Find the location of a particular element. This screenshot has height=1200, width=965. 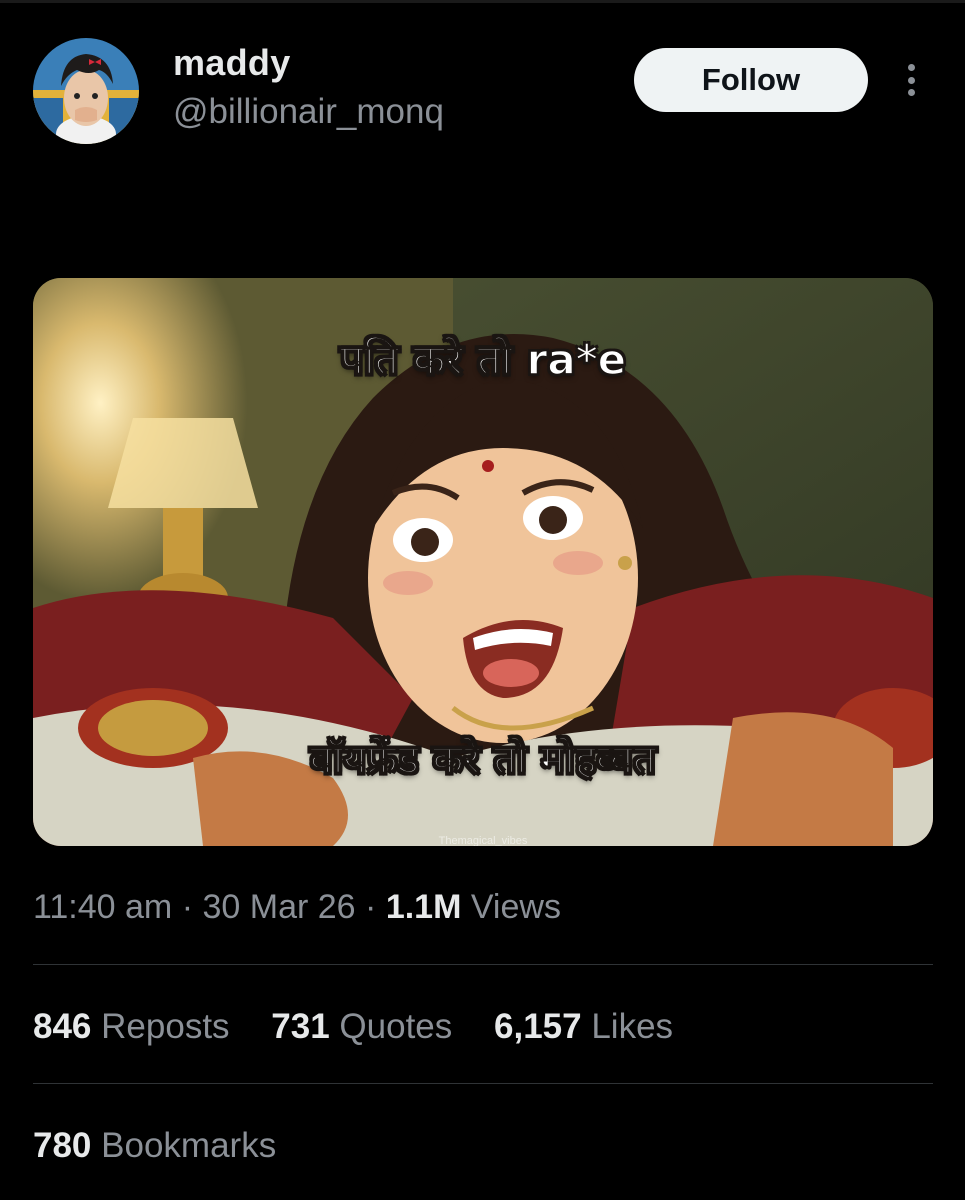

meme-caption-bottom: बॉयफ्रेंड करे तो मोहब्बत is located at coordinates (482, 760).